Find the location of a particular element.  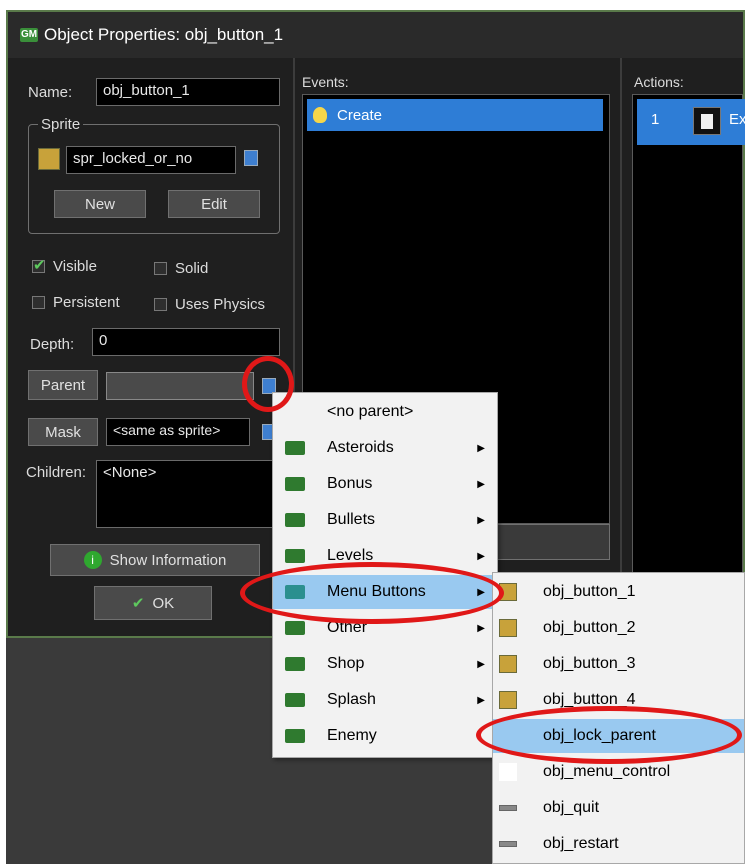

info-icon: i is located at coordinates (92, 560).